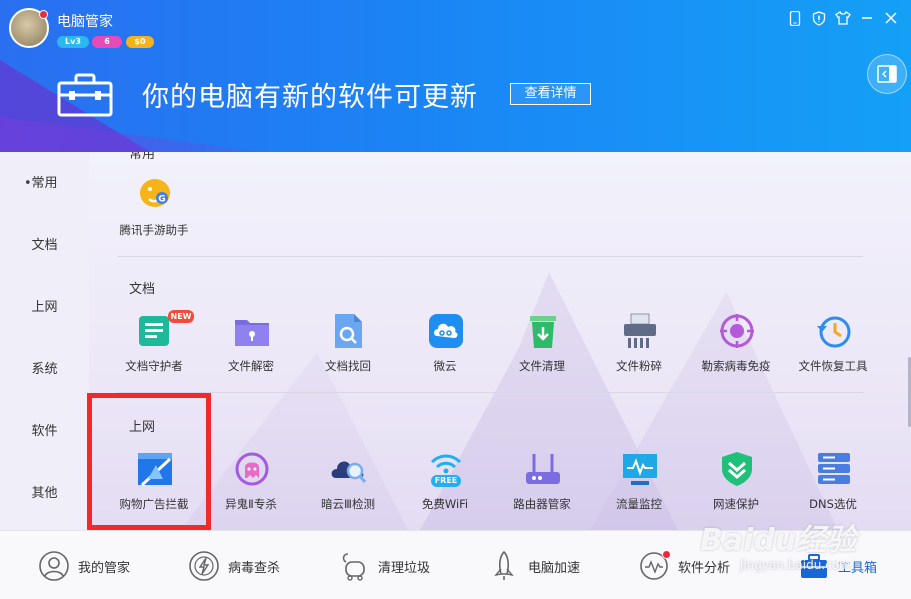 Image resolution: width=911 pixels, height=599 pixels. Describe the element at coordinates (44, 184) in the screenshot. I see `sidebar-item-common: 常用` at that location.